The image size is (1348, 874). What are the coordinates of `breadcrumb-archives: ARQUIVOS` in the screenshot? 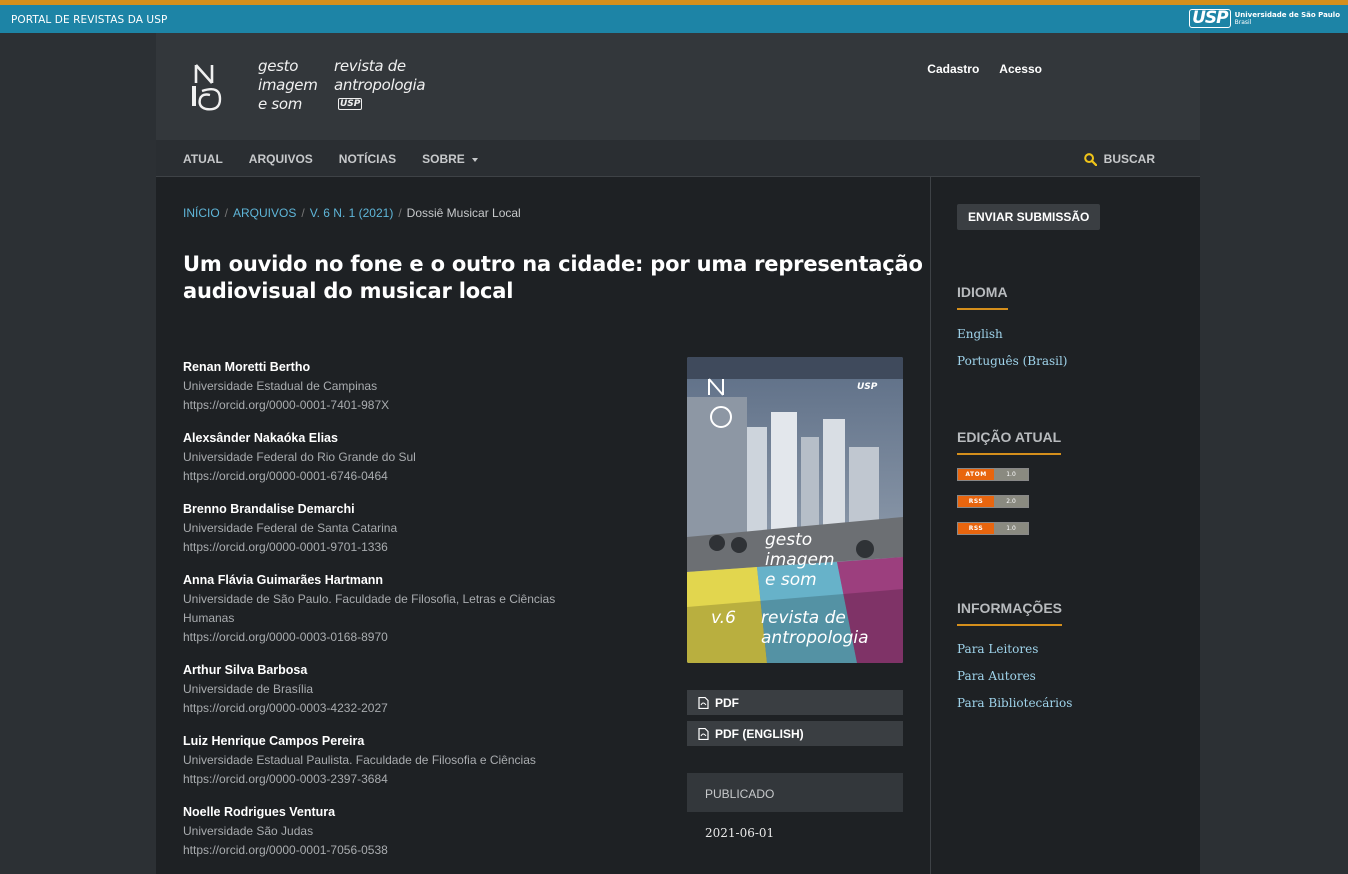 It's located at (264, 213).